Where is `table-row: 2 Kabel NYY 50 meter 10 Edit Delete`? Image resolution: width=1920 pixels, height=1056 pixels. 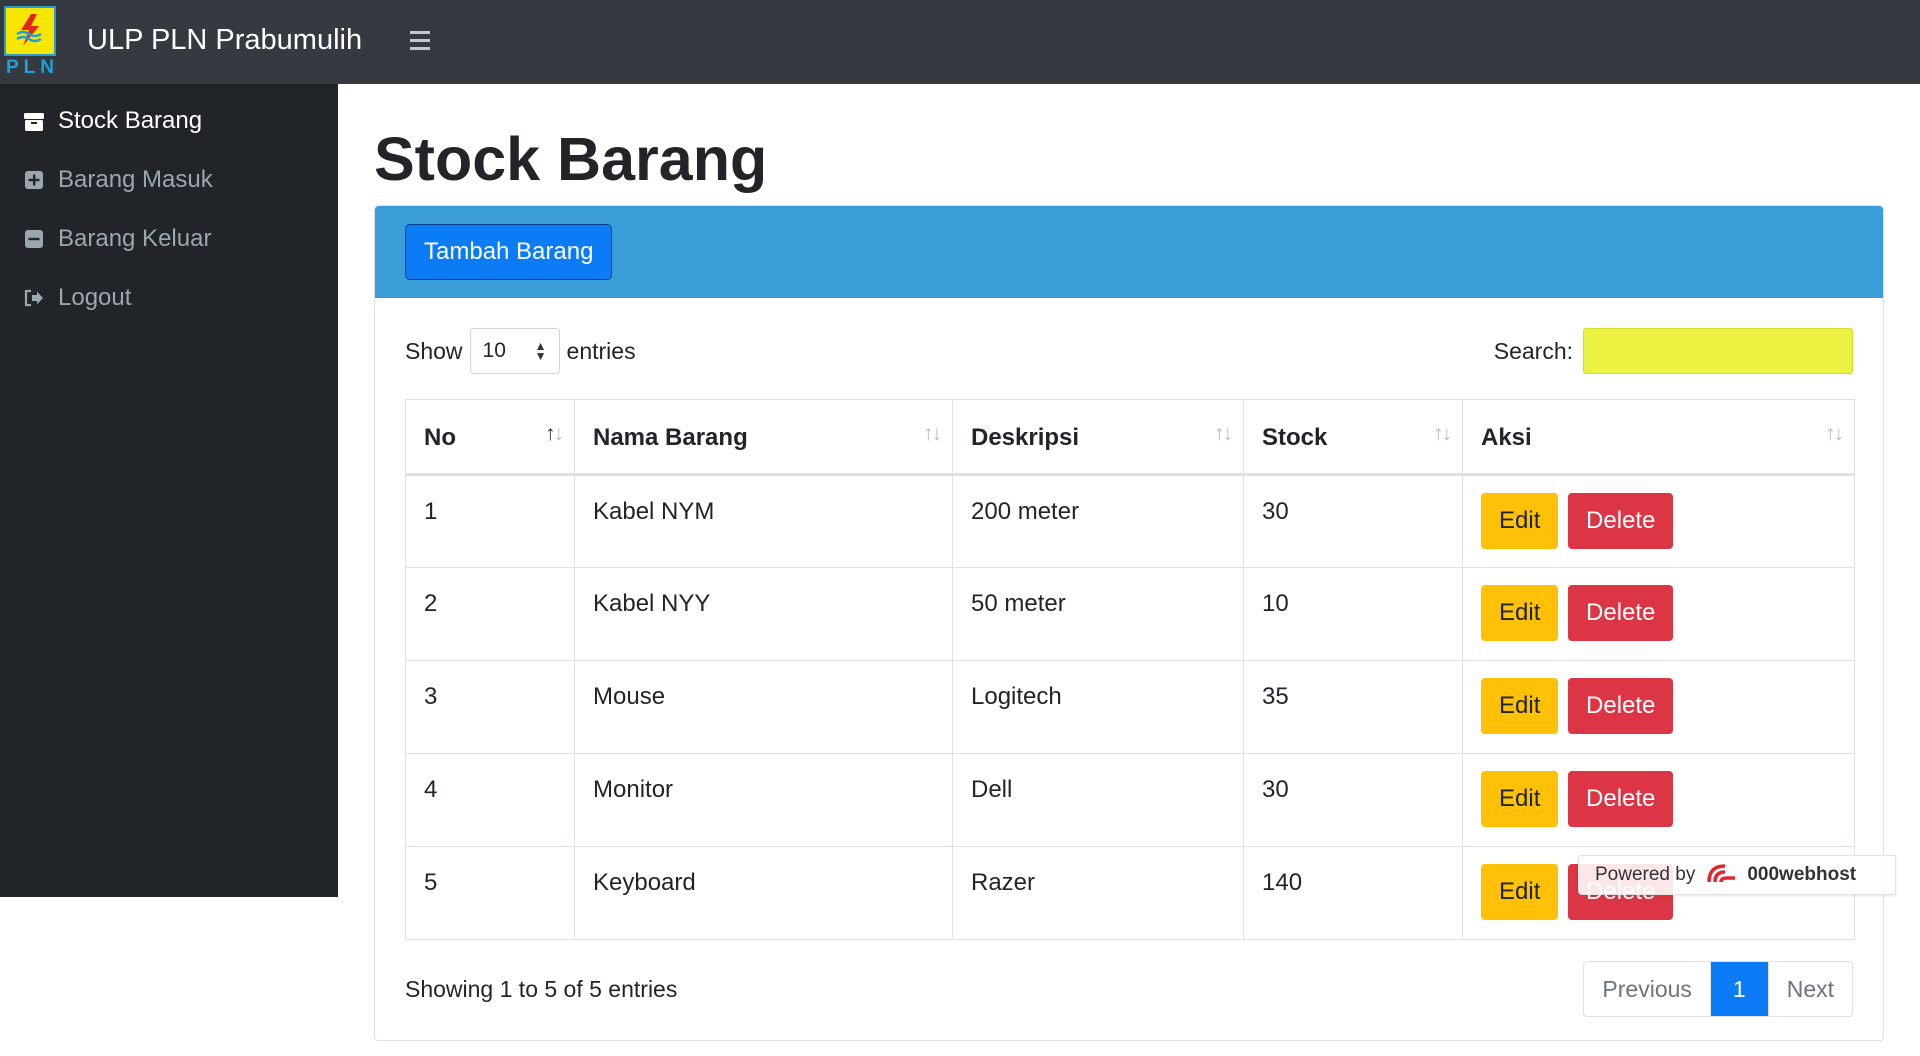
table-row: 2 Kabel NYY 50 meter 10 Edit Delete is located at coordinates (1130, 614).